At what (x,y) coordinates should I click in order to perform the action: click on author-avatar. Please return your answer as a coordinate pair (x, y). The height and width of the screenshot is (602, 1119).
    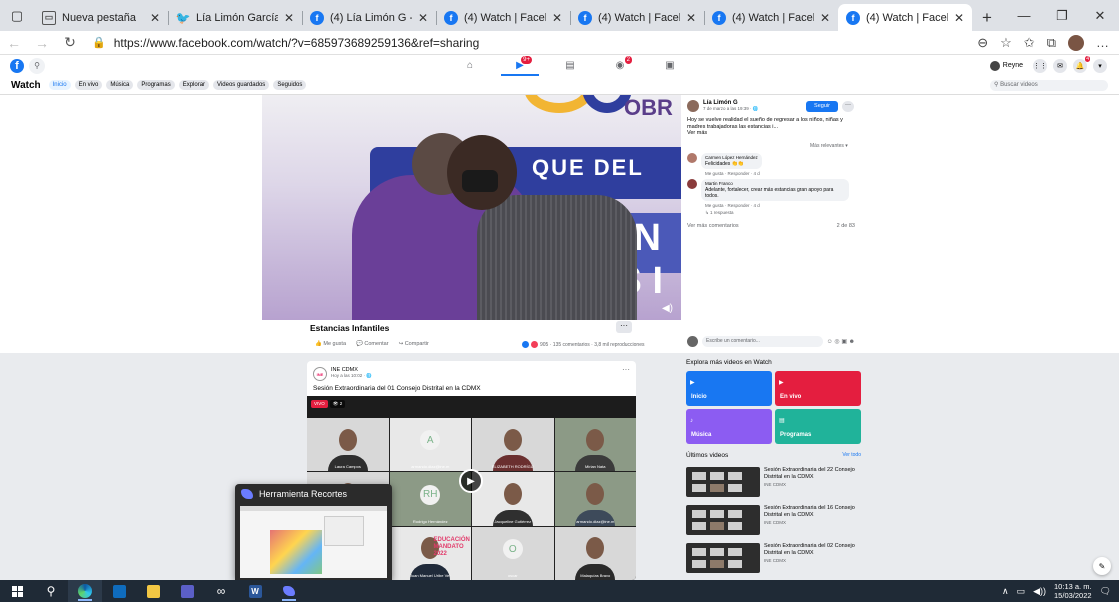
    Looking at the image, I should click on (693, 106).